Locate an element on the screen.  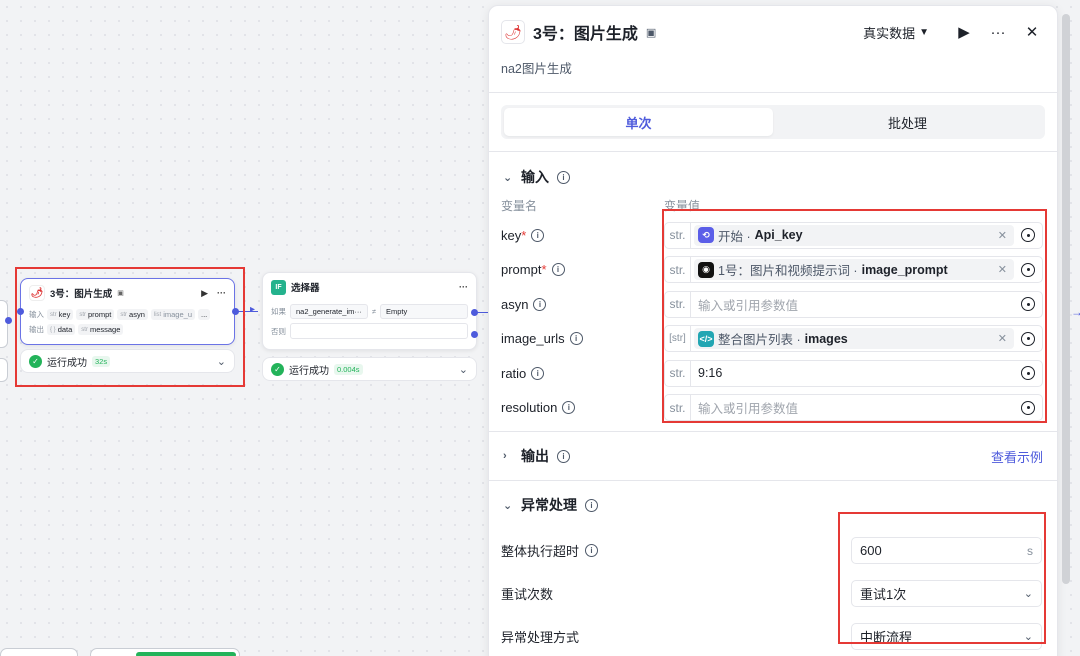
pepper-icon: 🌶 is located at coordinates (37, 293).